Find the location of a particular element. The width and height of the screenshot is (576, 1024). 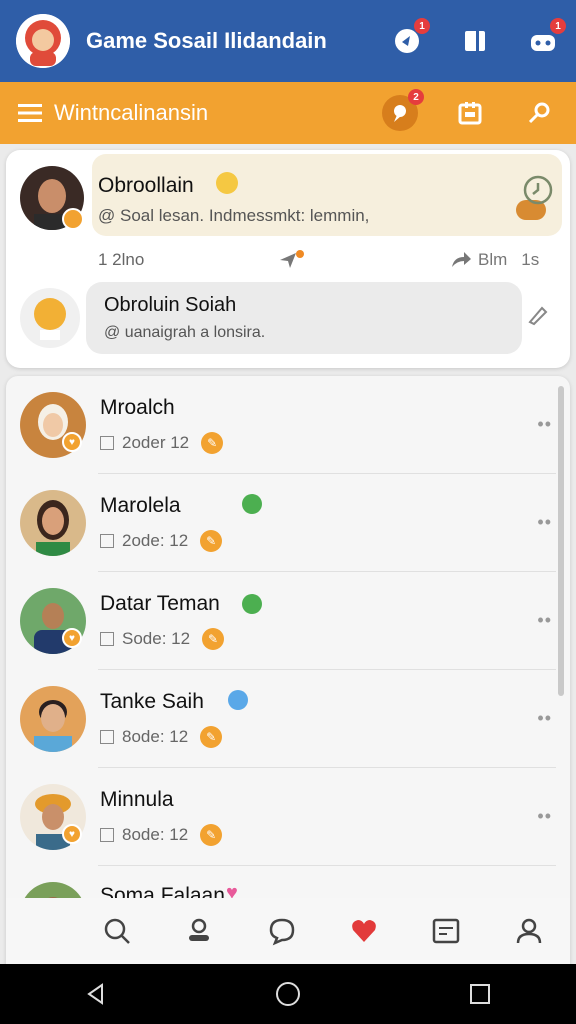

nav-profile is located at coordinates (529, 931).